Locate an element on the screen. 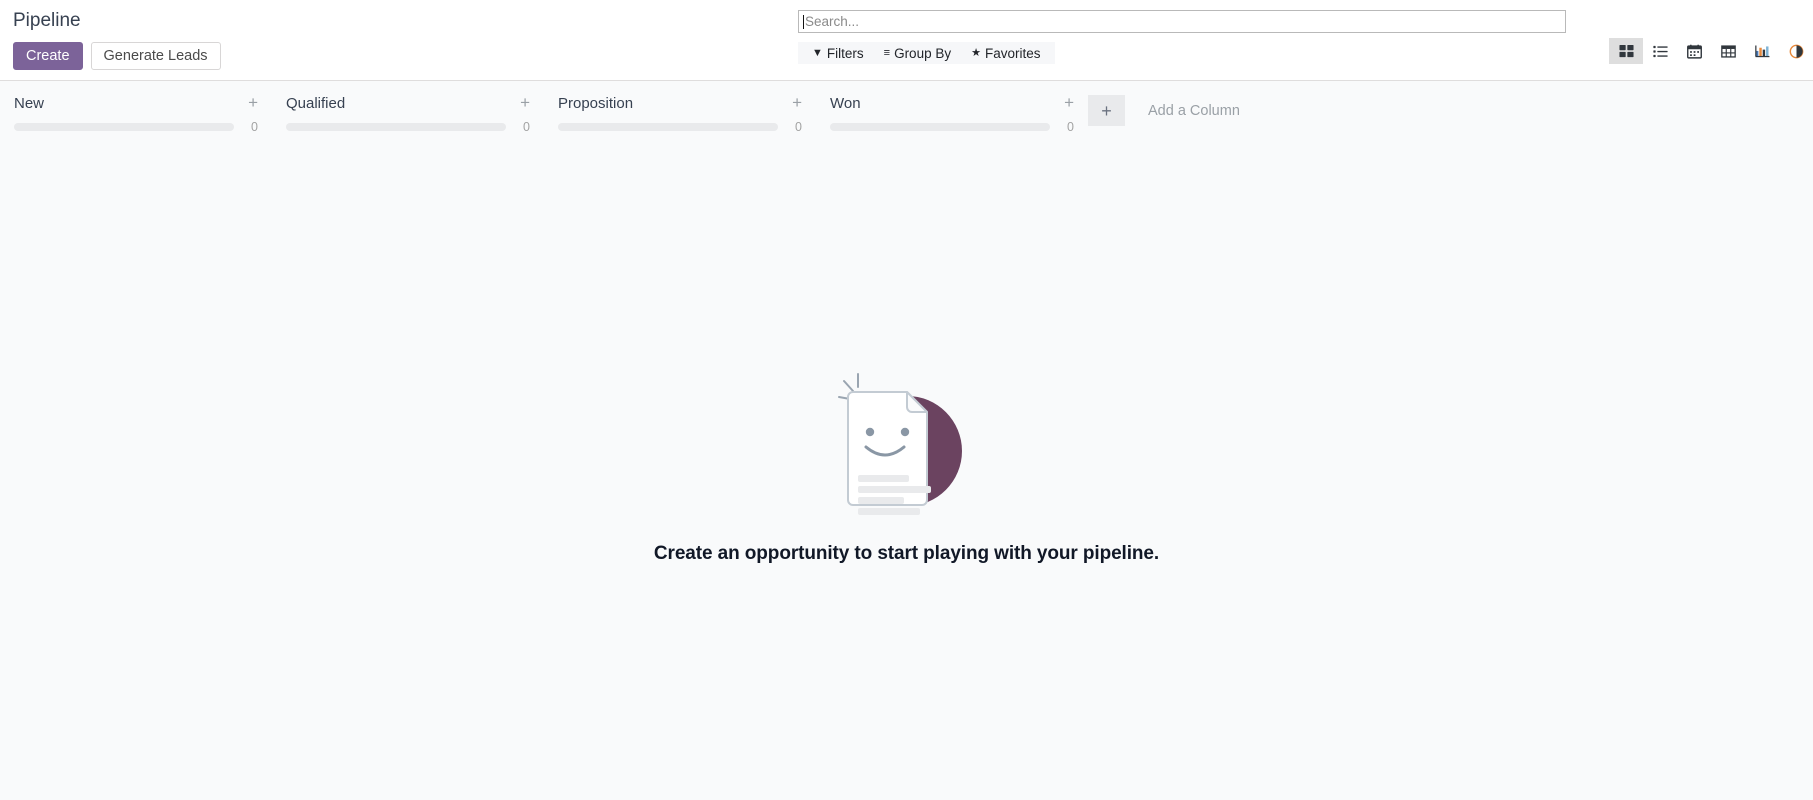 The height and width of the screenshot is (800, 1813). kanban-column-qualified-add-icon: + is located at coordinates (525, 102).